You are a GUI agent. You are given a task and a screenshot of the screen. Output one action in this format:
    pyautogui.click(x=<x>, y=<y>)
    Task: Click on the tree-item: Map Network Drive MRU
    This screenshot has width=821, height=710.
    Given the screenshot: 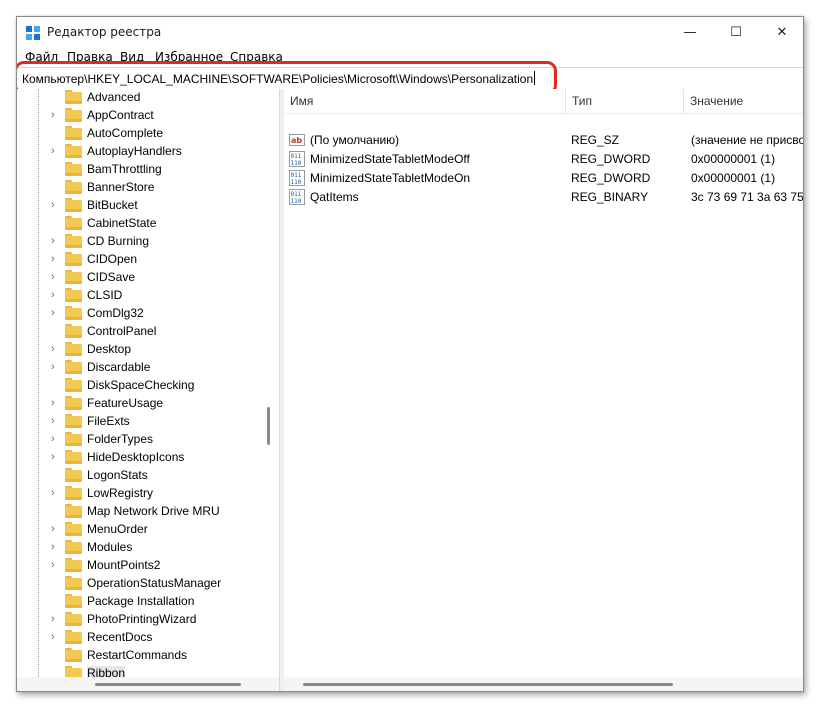 What is the action you would take?
    pyautogui.click(x=142, y=511)
    